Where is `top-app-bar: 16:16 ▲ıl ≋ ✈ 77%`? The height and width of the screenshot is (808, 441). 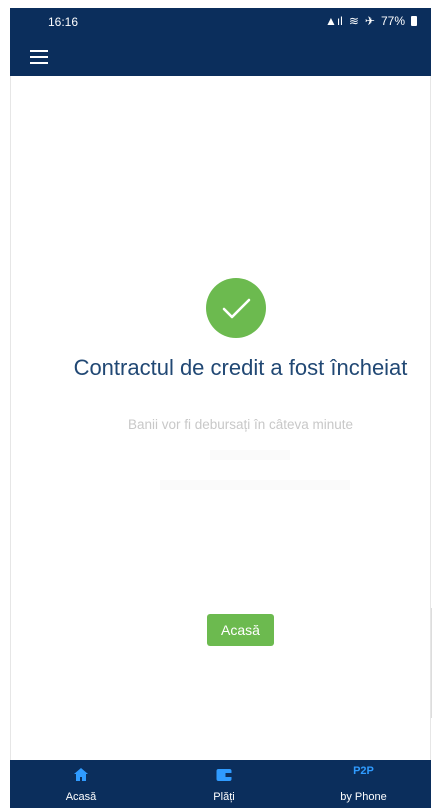 top-app-bar: 16:16 ▲ıl ≋ ✈ 77% is located at coordinates (220, 42).